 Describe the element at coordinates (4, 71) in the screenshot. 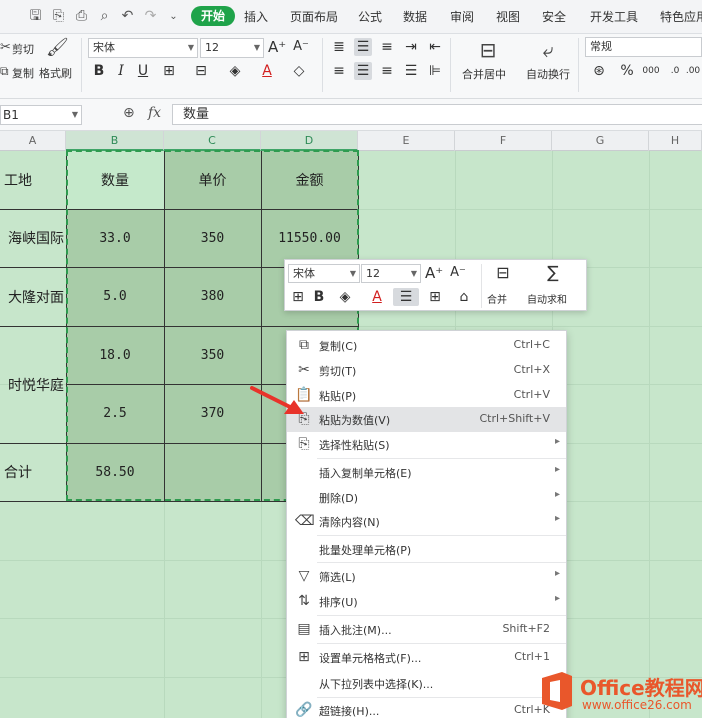

I see `copy-icon: ⧉` at that location.